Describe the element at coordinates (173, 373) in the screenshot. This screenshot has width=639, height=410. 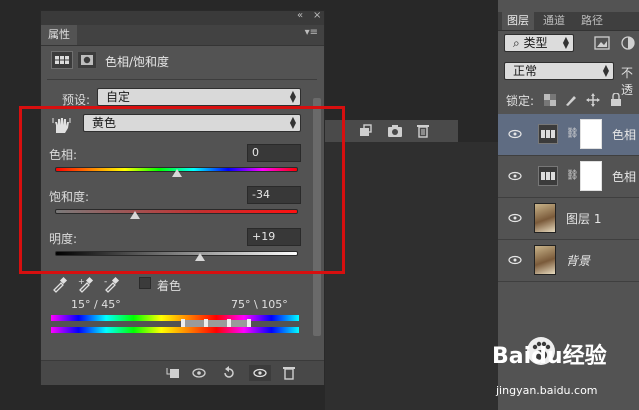
I see `clip-to-layer-icon` at that location.